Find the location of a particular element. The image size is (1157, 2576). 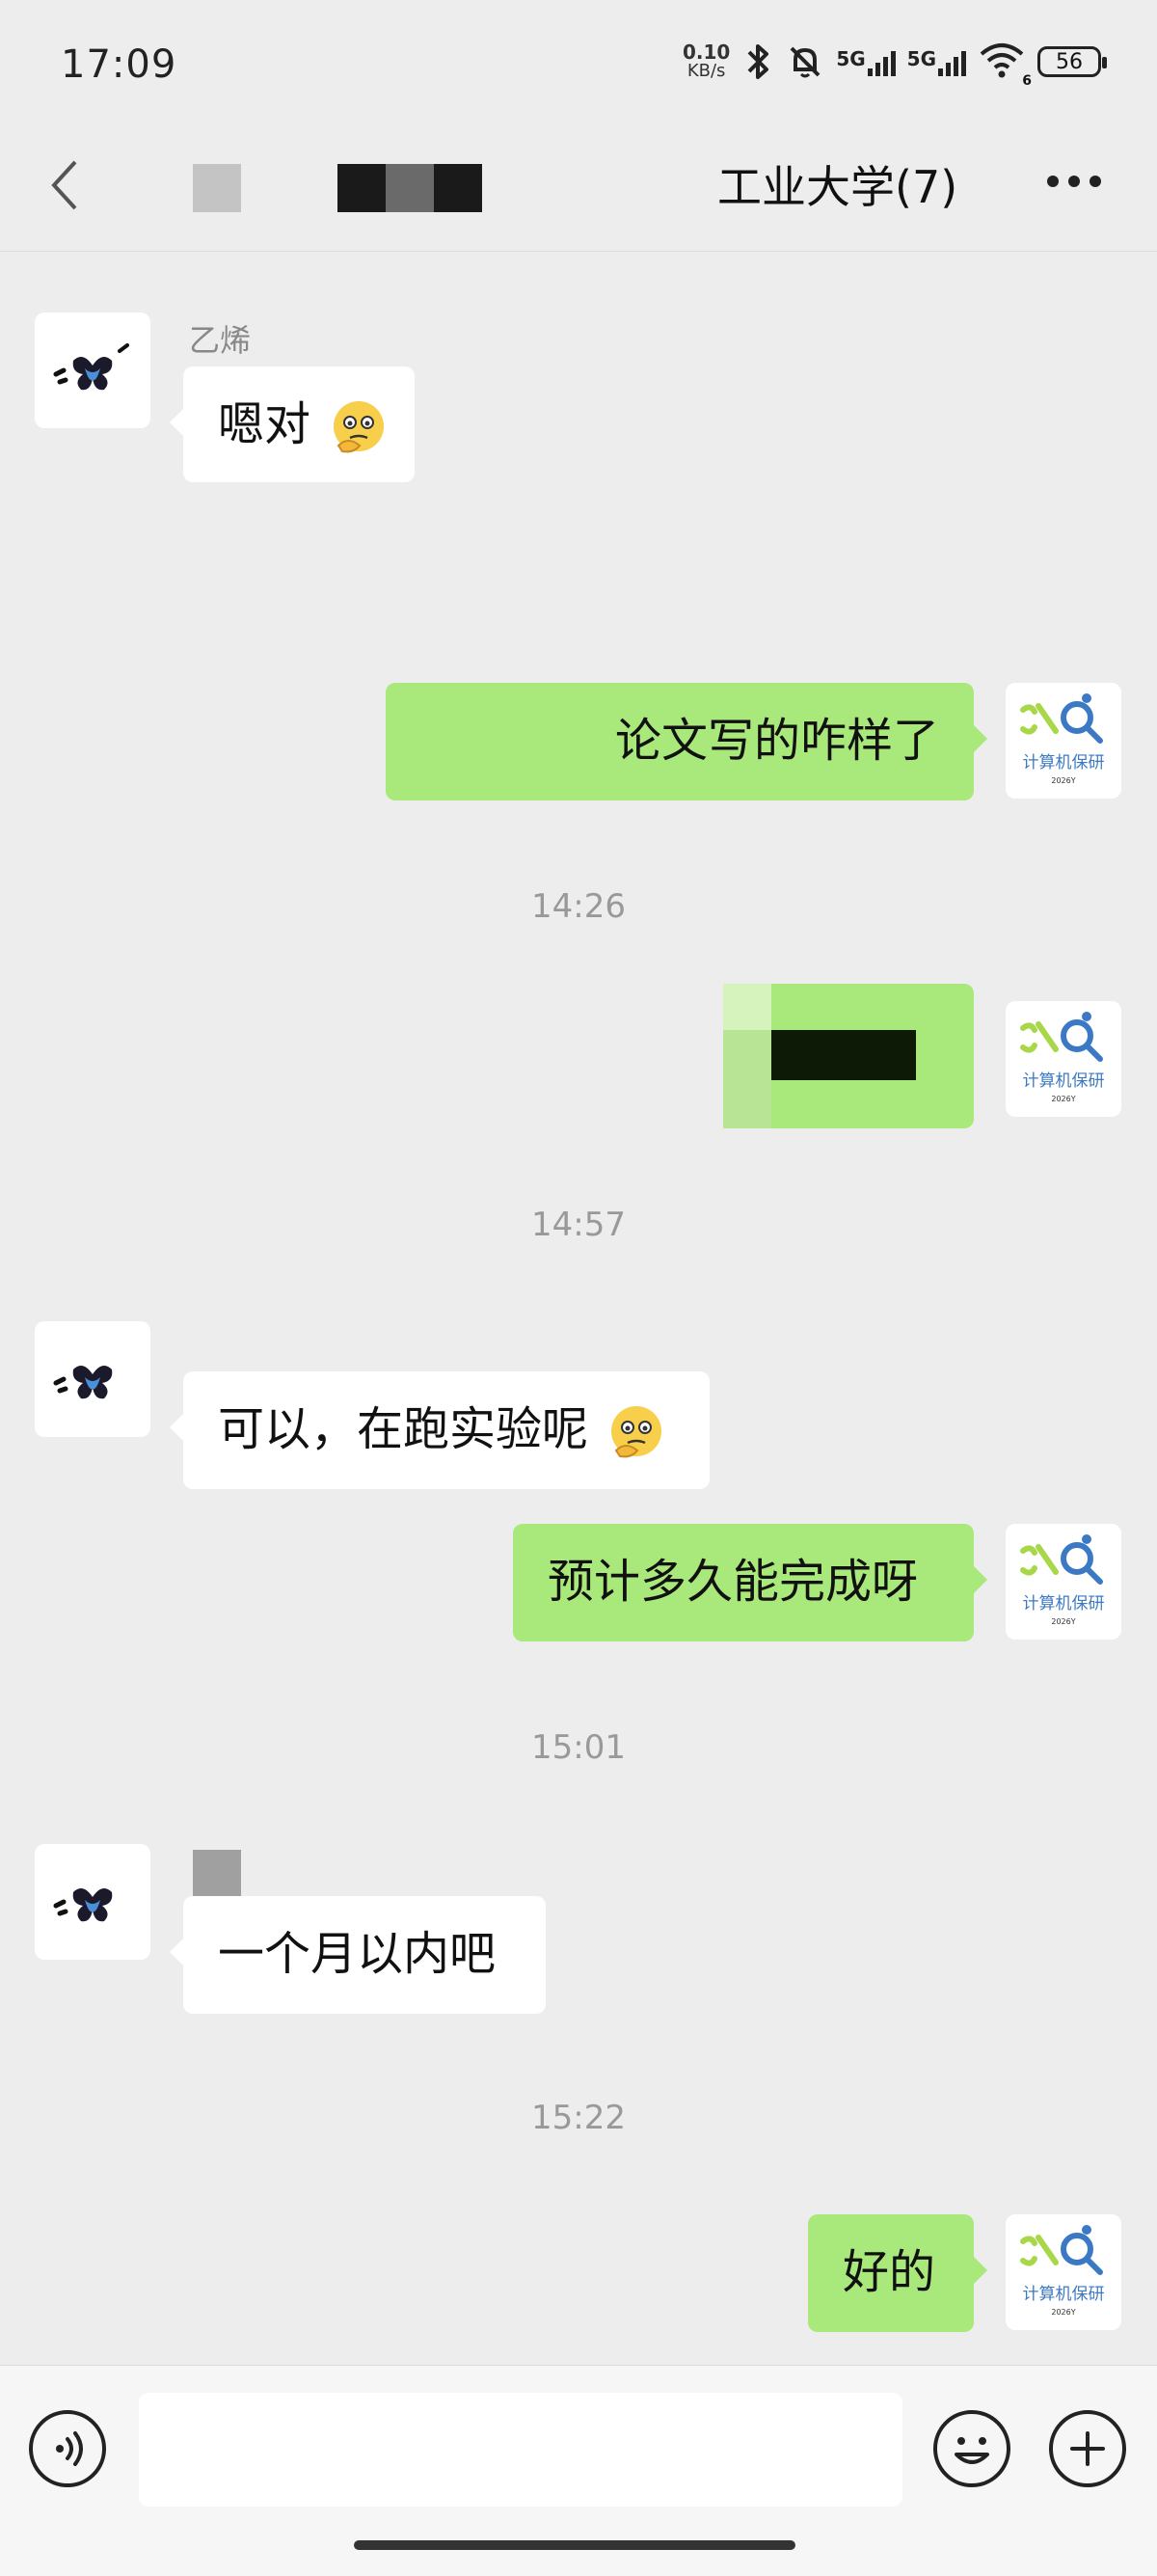

message-text: 一个月以内吧 is located at coordinates (357, 1954).